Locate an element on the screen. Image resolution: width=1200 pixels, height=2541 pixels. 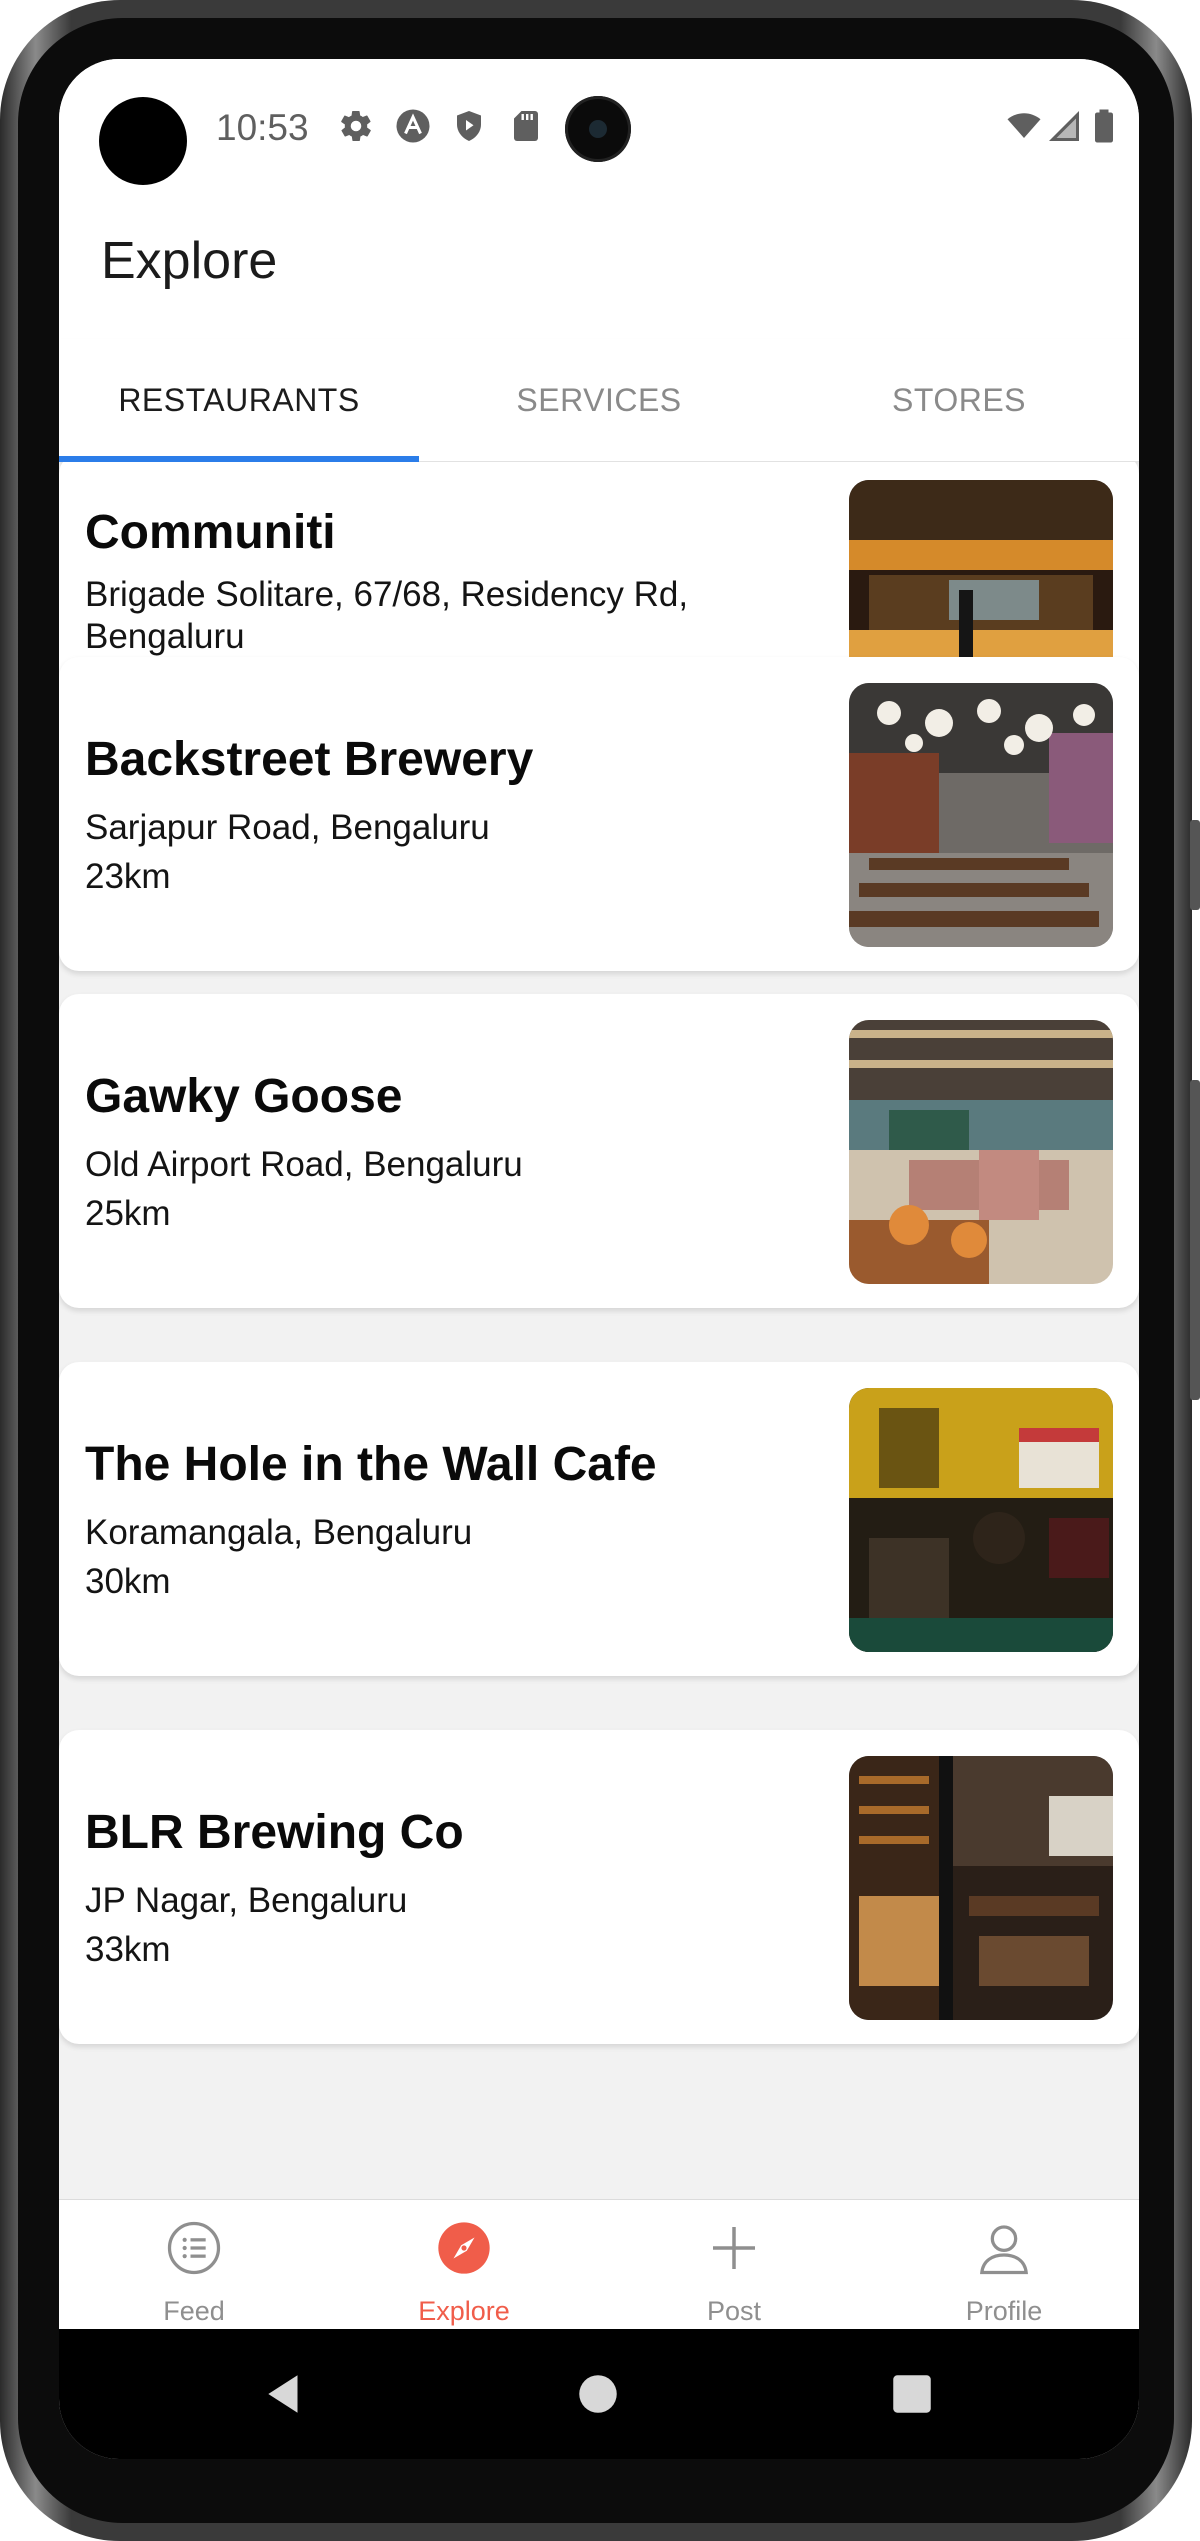
app-a-icon is located at coordinates (413, 126).